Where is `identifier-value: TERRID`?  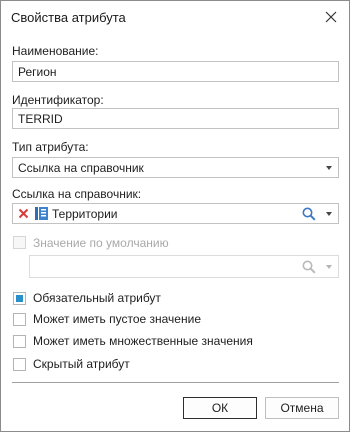 identifier-value: TERRID is located at coordinates (40, 119).